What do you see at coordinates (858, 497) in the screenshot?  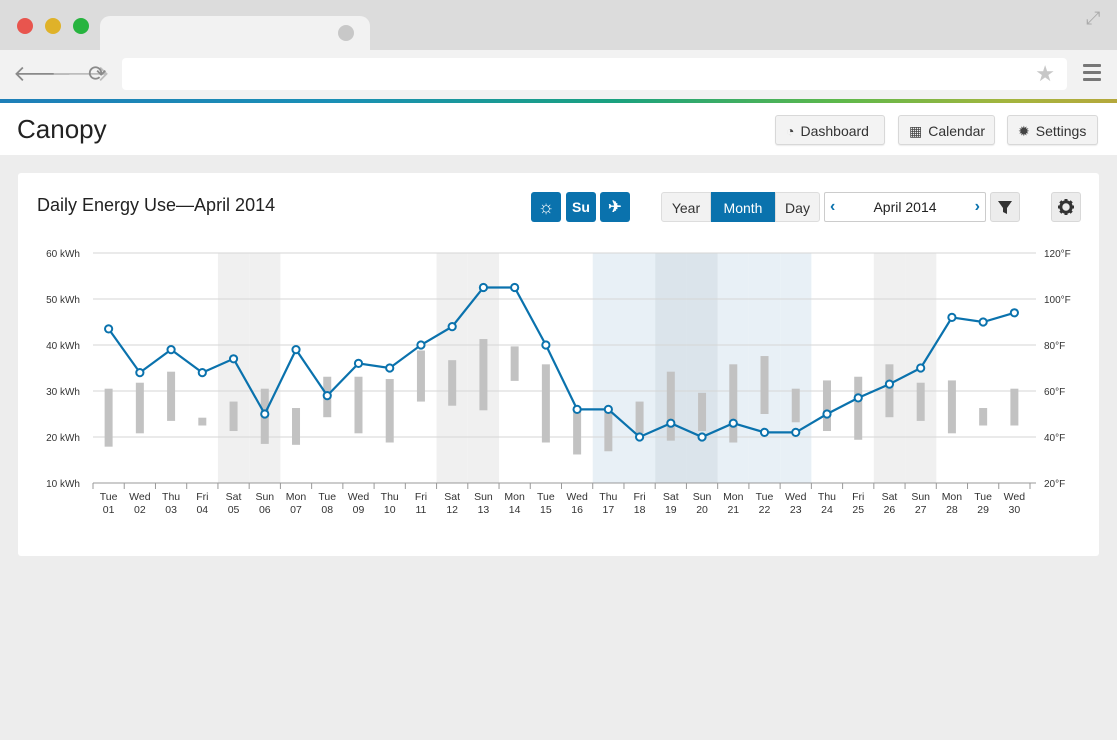 I see `x-label-weekday: Fri` at bounding box center [858, 497].